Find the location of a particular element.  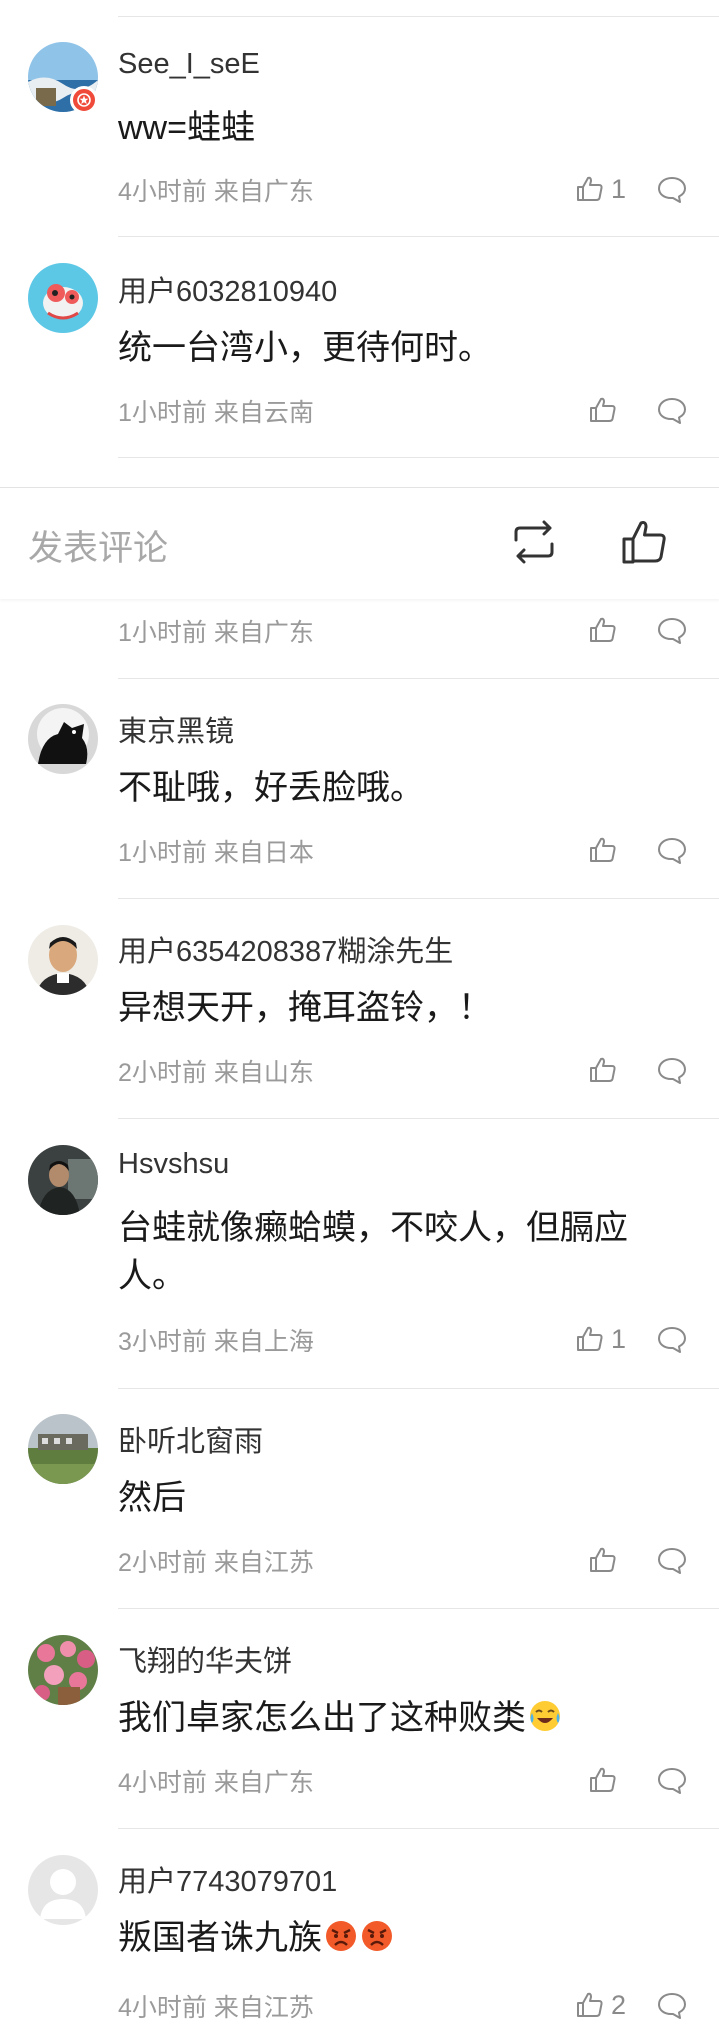

comment-meta: 2小时前 来自山东 is located at coordinates (216, 1071).